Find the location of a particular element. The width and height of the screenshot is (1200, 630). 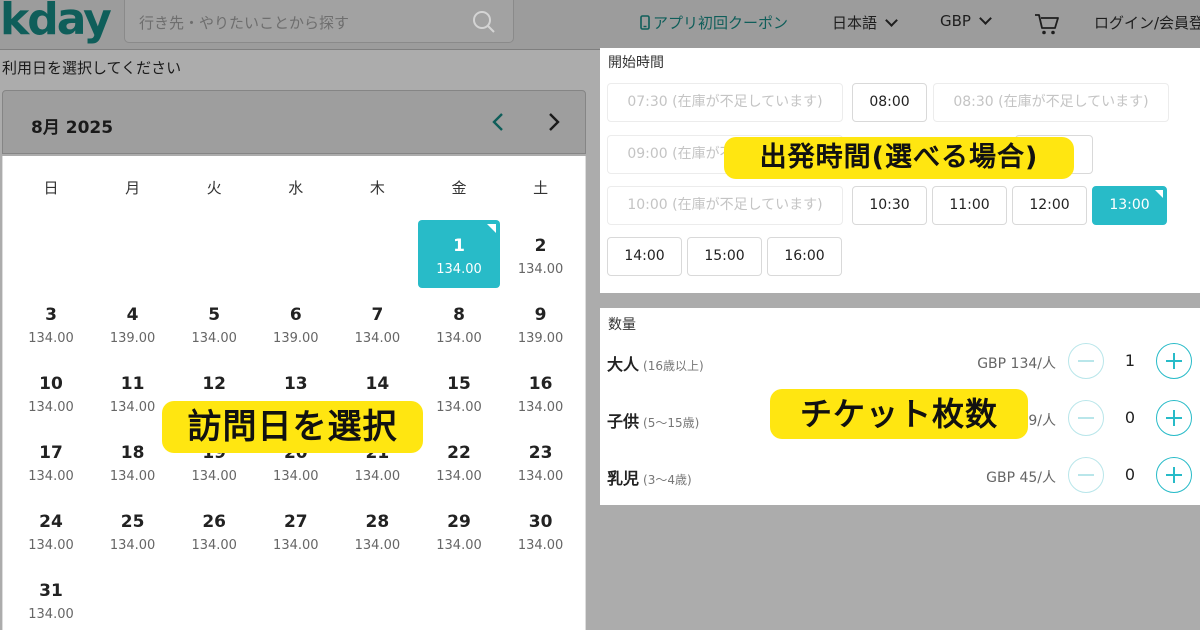

time-slot: 11:00 is located at coordinates (969, 205).